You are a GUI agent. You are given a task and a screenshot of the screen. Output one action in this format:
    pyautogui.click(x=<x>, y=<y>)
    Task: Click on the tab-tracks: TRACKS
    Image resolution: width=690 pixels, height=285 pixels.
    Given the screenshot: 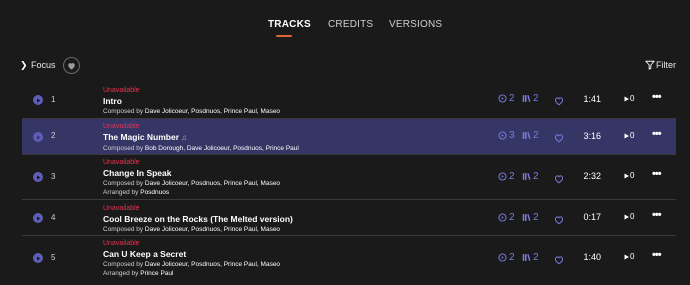 What is the action you would take?
    pyautogui.click(x=289, y=24)
    